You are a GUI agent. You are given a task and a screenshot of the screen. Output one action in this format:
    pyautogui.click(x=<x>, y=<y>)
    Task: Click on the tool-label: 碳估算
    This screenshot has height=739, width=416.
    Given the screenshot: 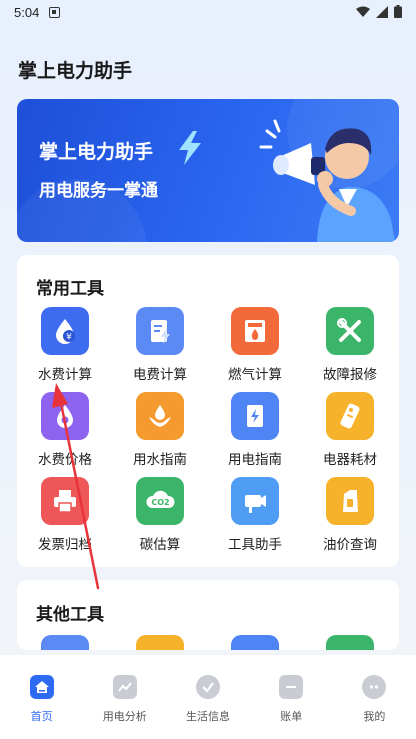 What is the action you would take?
    pyautogui.click(x=160, y=545)
    